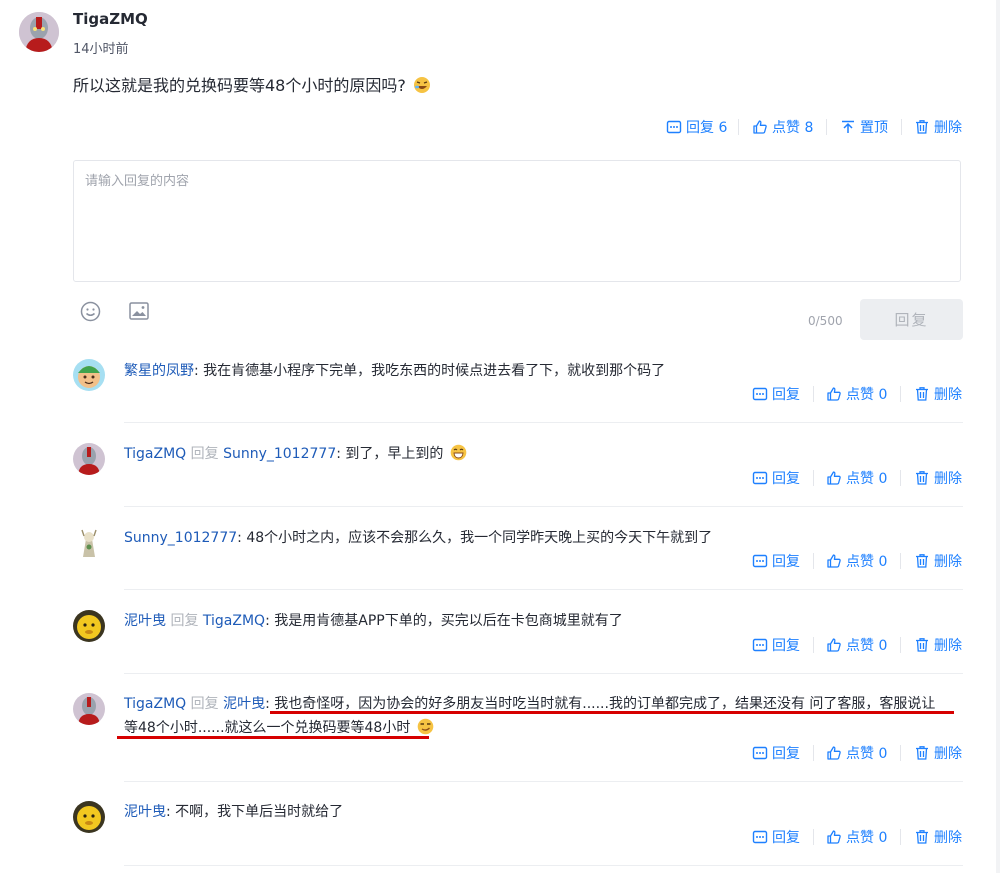  What do you see at coordinates (244, 704) in the screenshot?
I see `reply-target-username: 泥叶曳` at bounding box center [244, 704].